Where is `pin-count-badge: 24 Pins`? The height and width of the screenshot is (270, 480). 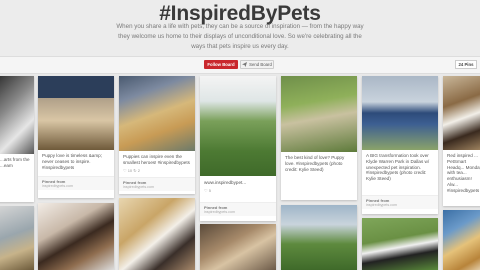
pin-count-badge: 24 Pins is located at coordinates (466, 64).